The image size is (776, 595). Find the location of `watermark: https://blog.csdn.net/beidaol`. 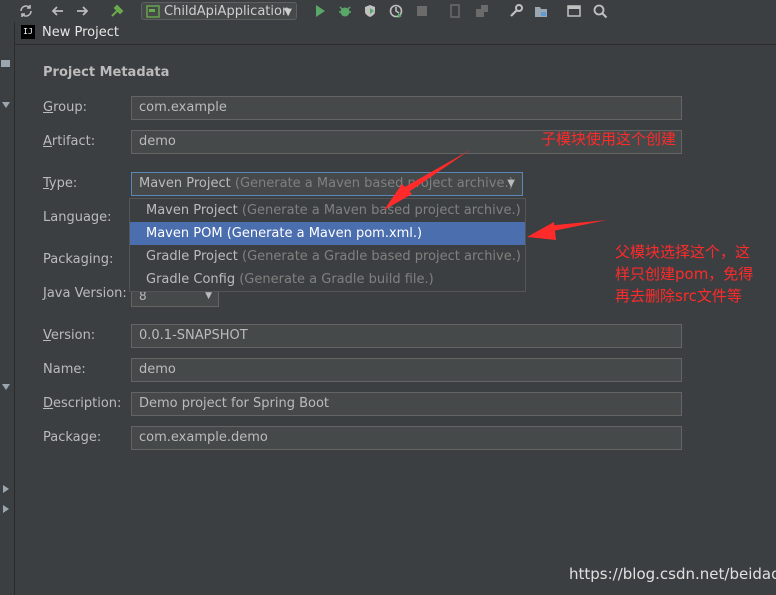

watermark: https://blog.csdn.net/beidaol is located at coordinates (672, 574).